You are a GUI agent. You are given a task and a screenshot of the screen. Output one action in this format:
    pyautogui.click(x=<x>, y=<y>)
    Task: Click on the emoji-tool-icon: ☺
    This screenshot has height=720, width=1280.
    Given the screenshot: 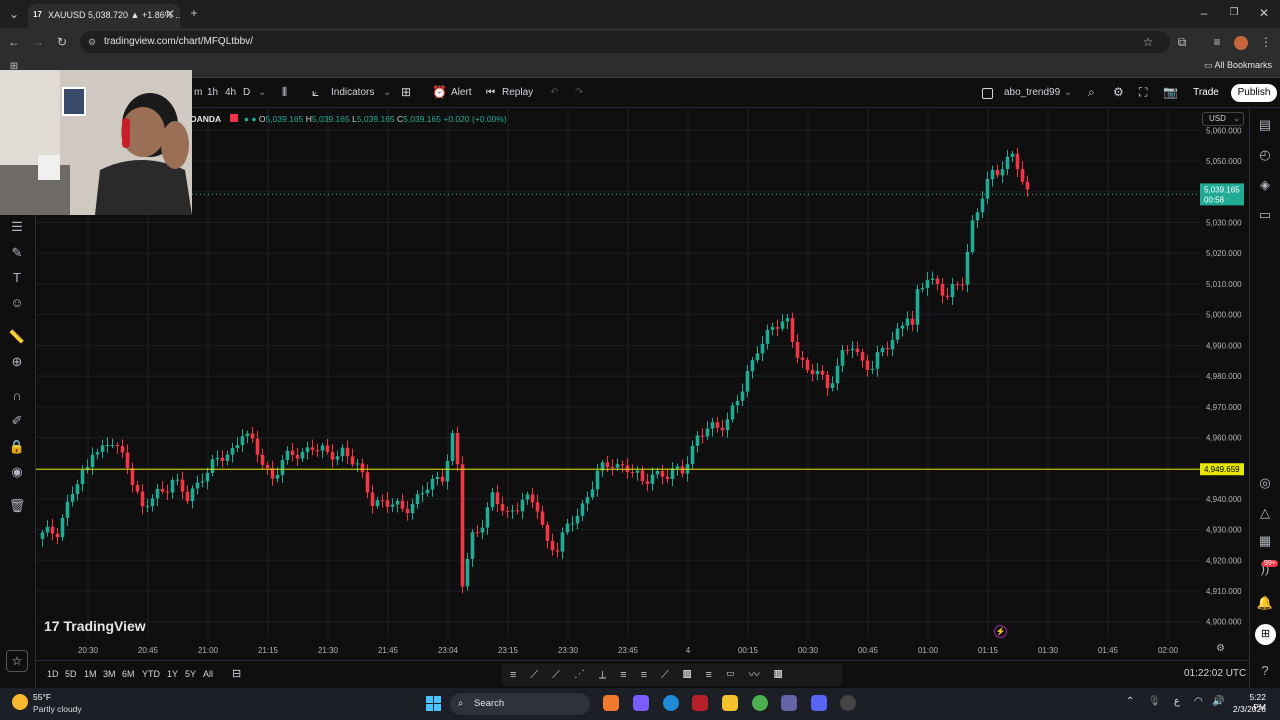 What is the action you would take?
    pyautogui.click(x=17, y=303)
    